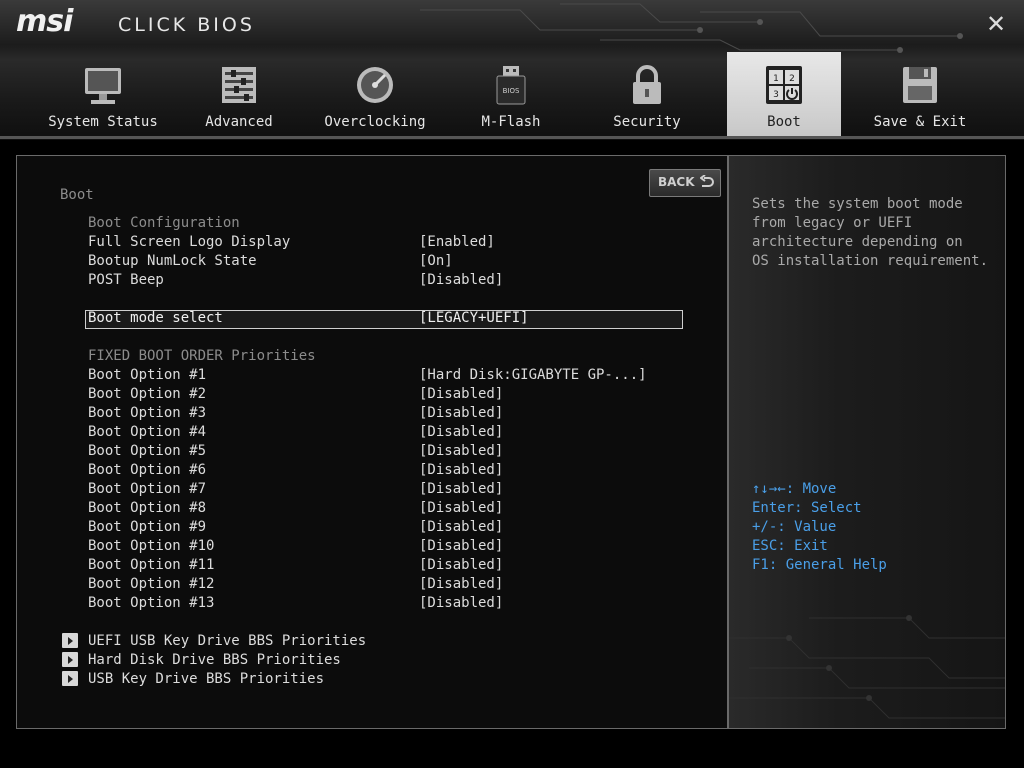 Image resolution: width=1024 pixels, height=768 pixels. Describe the element at coordinates (676, 182) in the screenshot. I see `back-label: BACK` at that location.